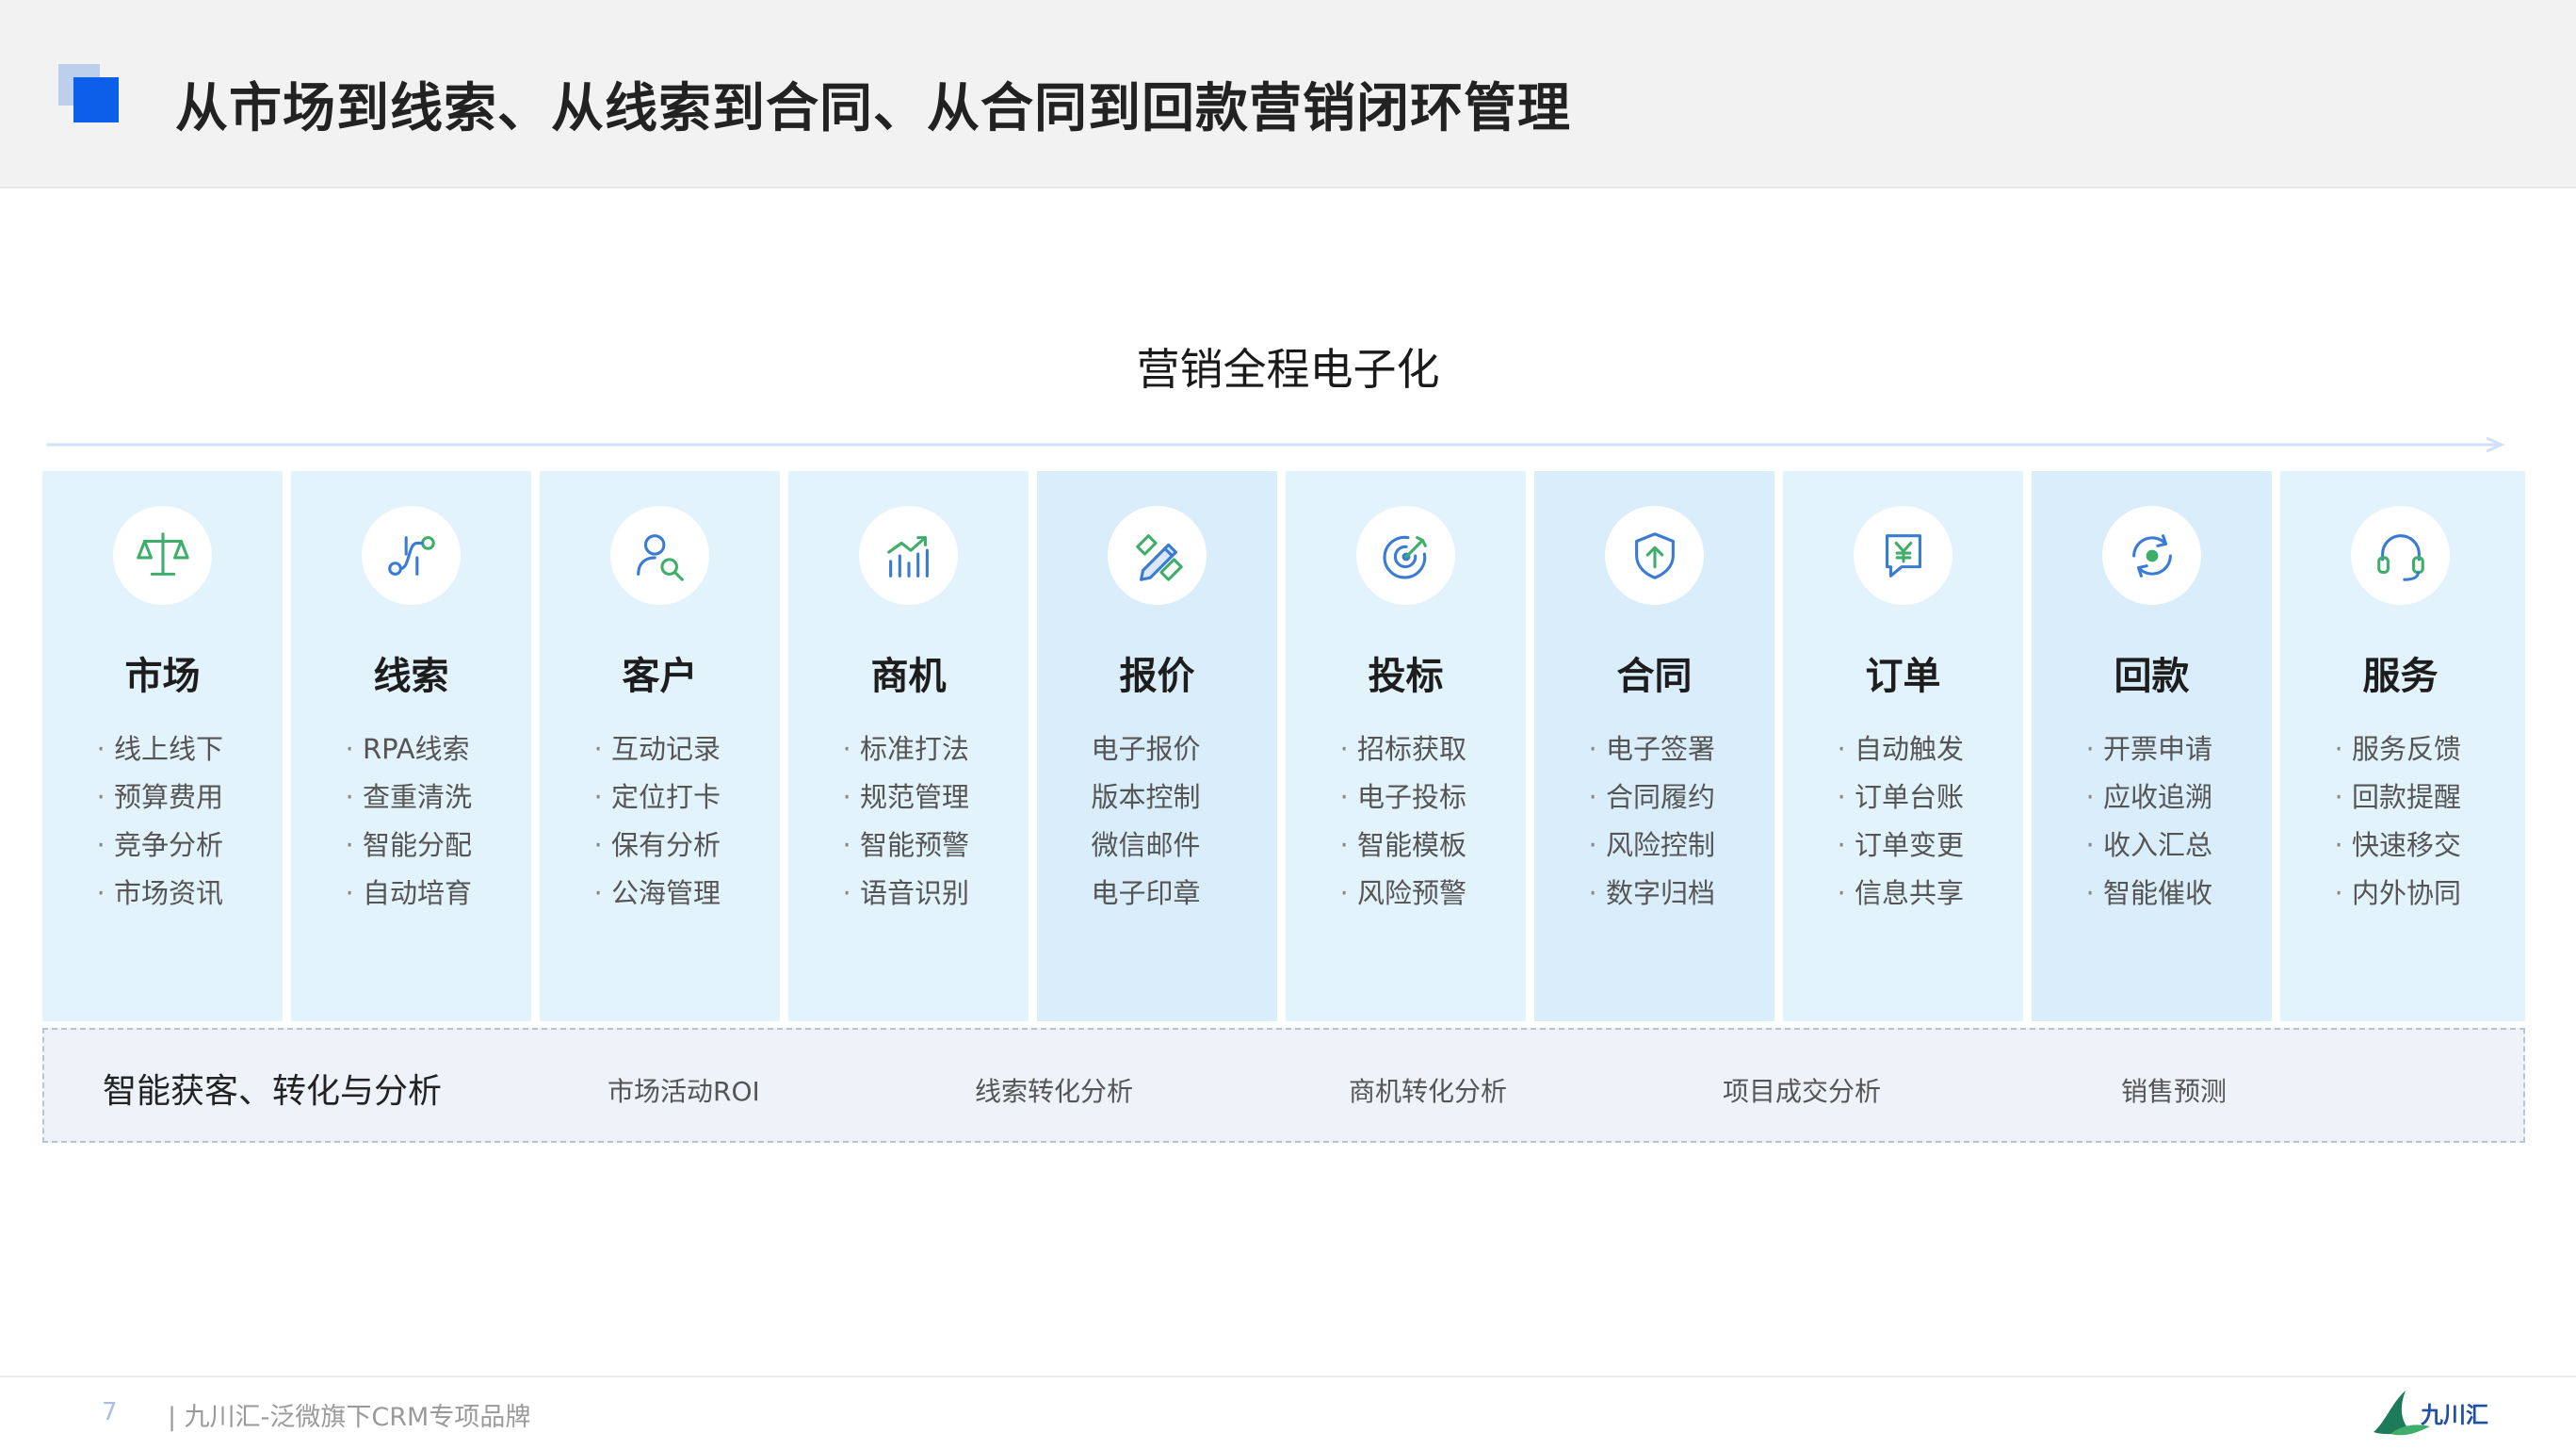 The image size is (2576, 1449). Describe the element at coordinates (273, 1091) in the screenshot. I see `analysis-label: 智能获客、转化与分析` at that location.